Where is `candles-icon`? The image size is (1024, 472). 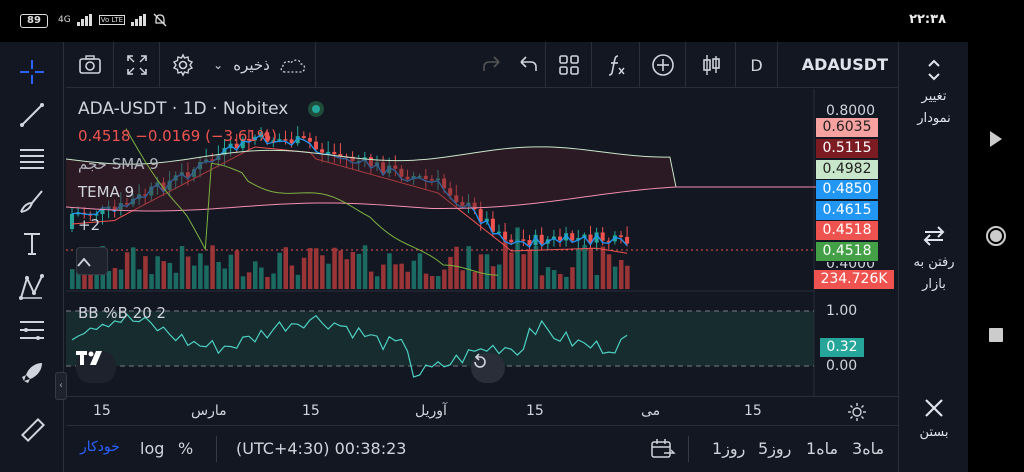
candles-icon is located at coordinates (711, 65).